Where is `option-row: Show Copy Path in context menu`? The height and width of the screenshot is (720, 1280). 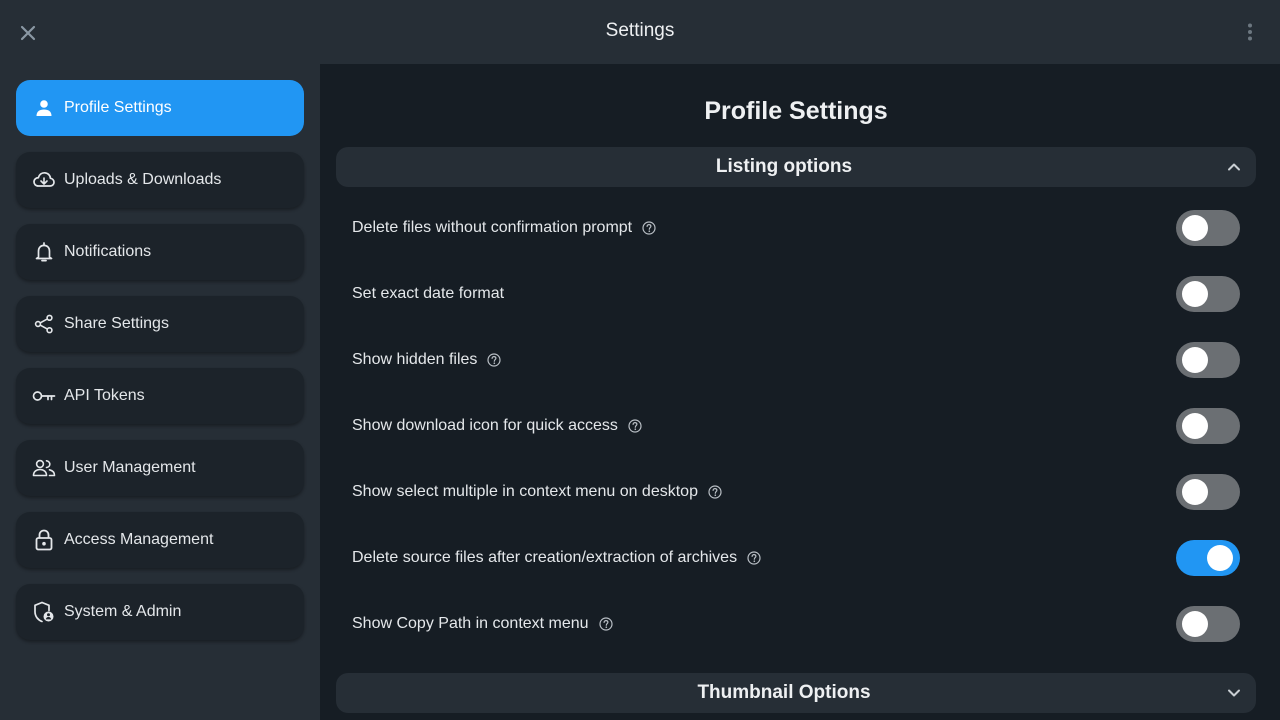 option-row: Show Copy Path in context menu is located at coordinates (796, 624).